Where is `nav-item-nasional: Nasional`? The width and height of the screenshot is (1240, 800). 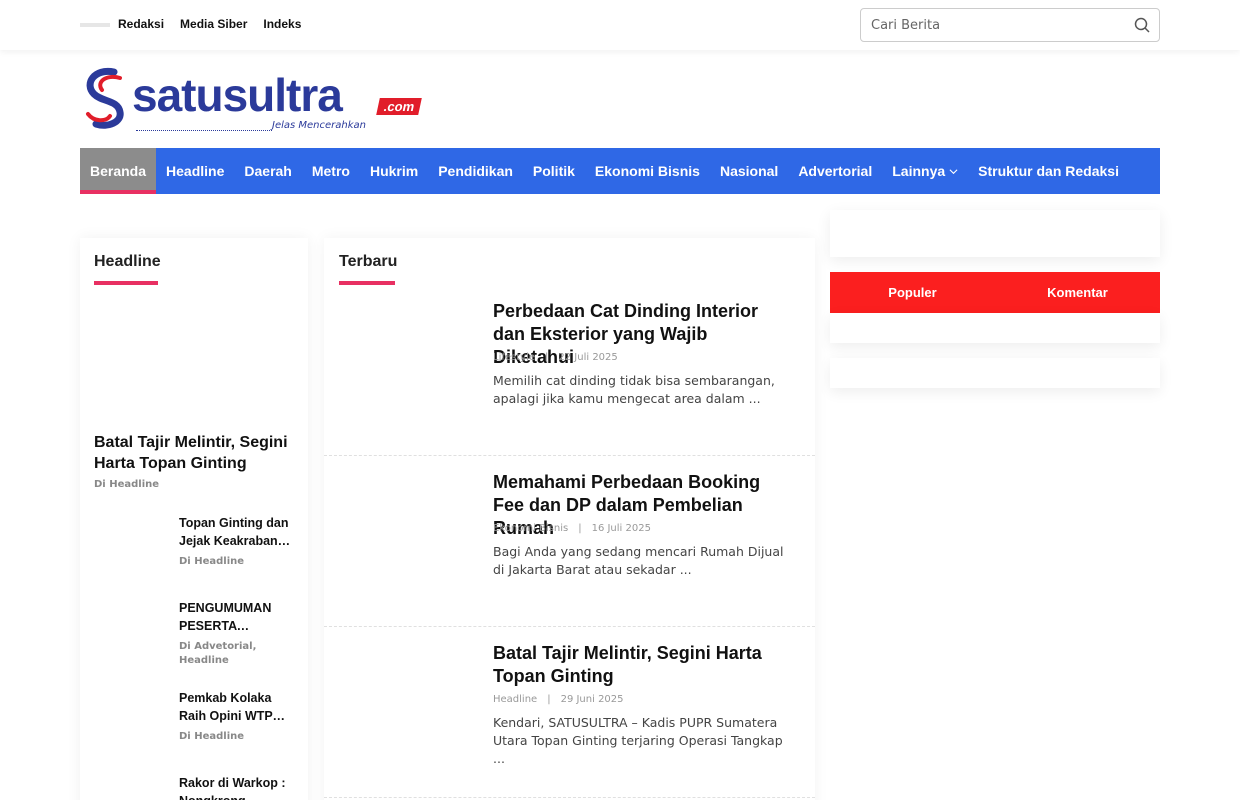 nav-item-nasional: Nasional is located at coordinates (749, 171).